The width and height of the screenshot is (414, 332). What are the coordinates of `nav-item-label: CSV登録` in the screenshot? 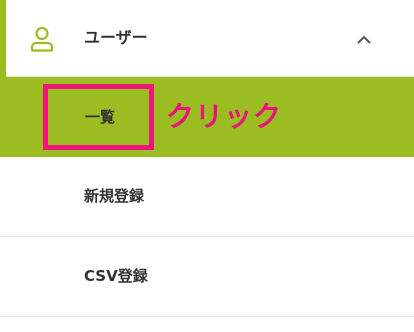 It's located at (116, 276).